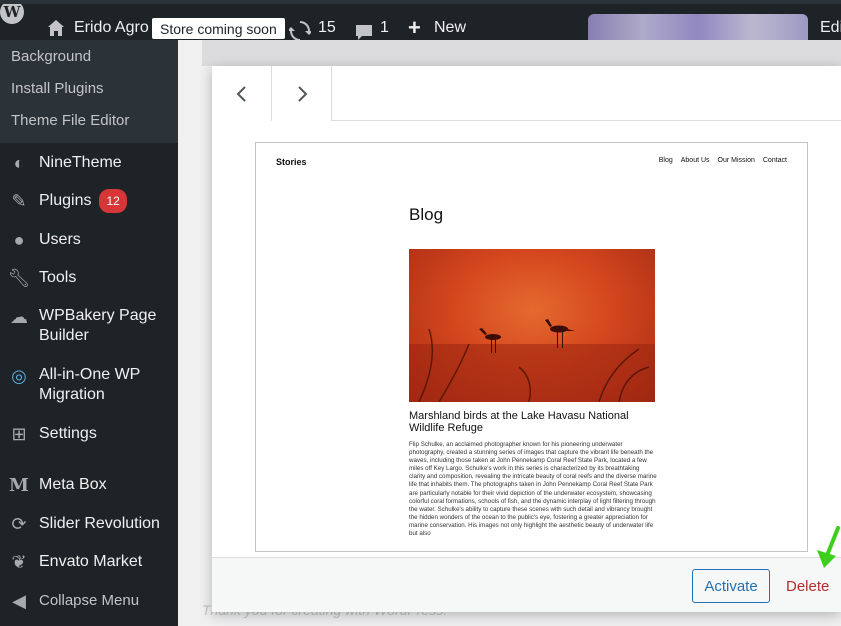 This screenshot has height=626, width=841. I want to click on updates-count: 15, so click(327, 28).